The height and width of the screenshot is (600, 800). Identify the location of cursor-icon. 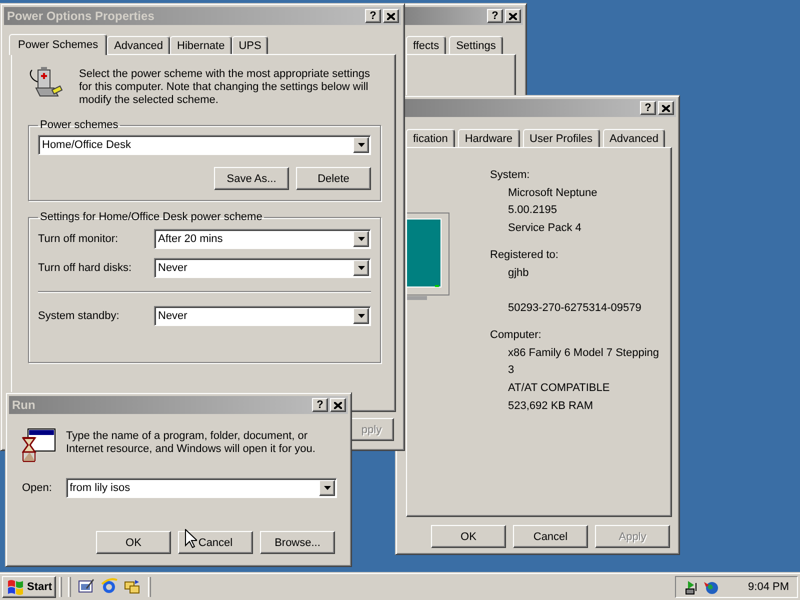
(191, 538).